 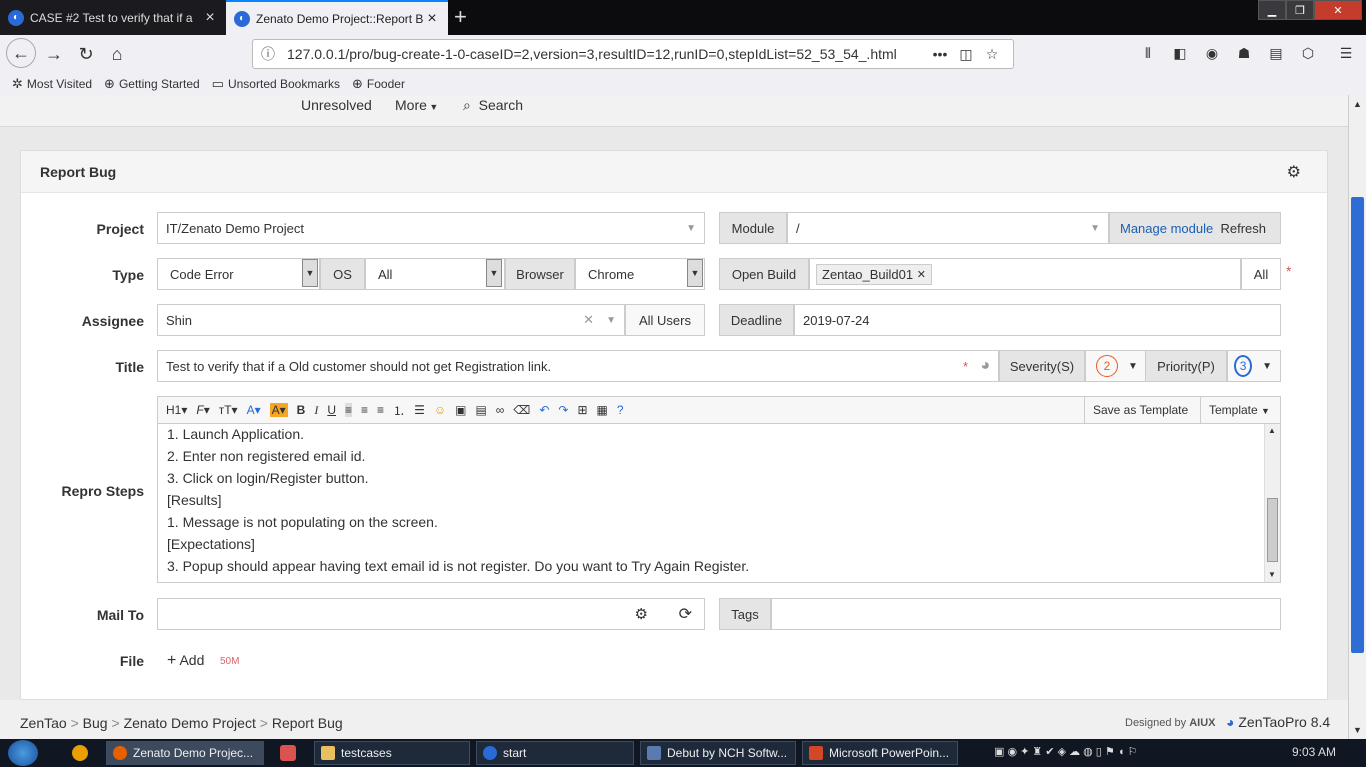 I want to click on project-select: IT/Zenato Demo Project ▼, so click(x=431, y=228).